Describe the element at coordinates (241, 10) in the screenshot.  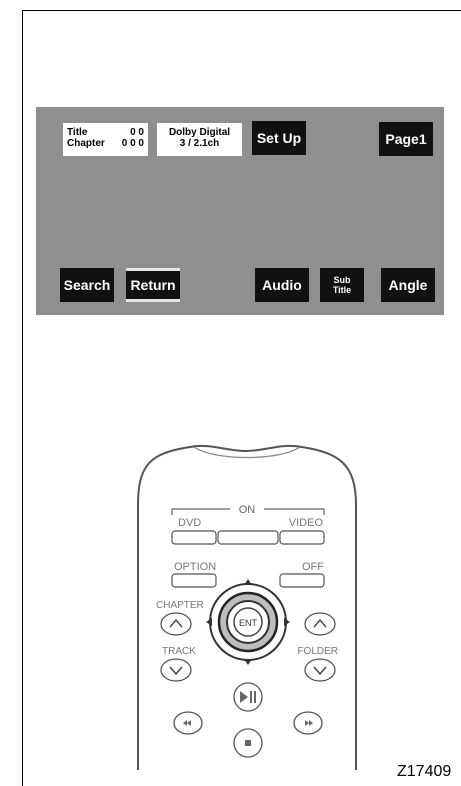
I see `frame-top-border` at that location.